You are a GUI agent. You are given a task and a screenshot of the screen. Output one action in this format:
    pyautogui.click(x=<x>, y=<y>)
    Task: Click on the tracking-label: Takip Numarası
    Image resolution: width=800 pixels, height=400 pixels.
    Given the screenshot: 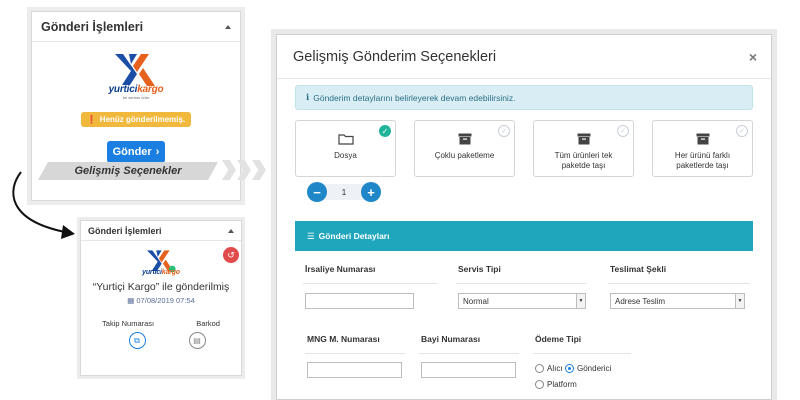 What is the action you would take?
    pyautogui.click(x=128, y=323)
    